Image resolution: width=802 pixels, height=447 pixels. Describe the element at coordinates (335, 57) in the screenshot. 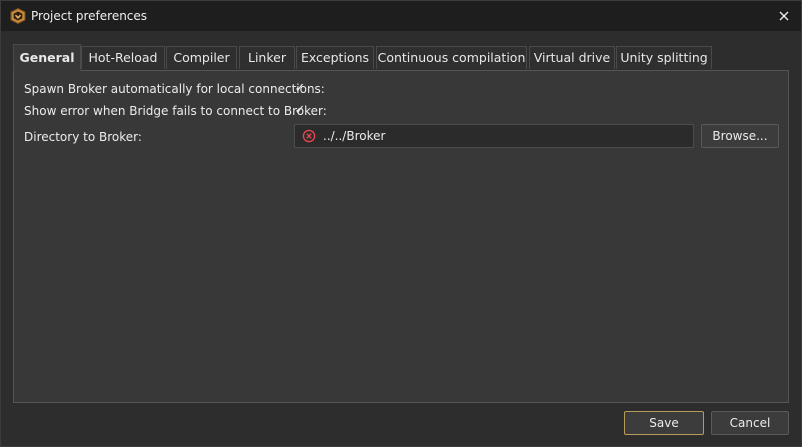

I see `tab-exceptions: Exceptions` at that location.